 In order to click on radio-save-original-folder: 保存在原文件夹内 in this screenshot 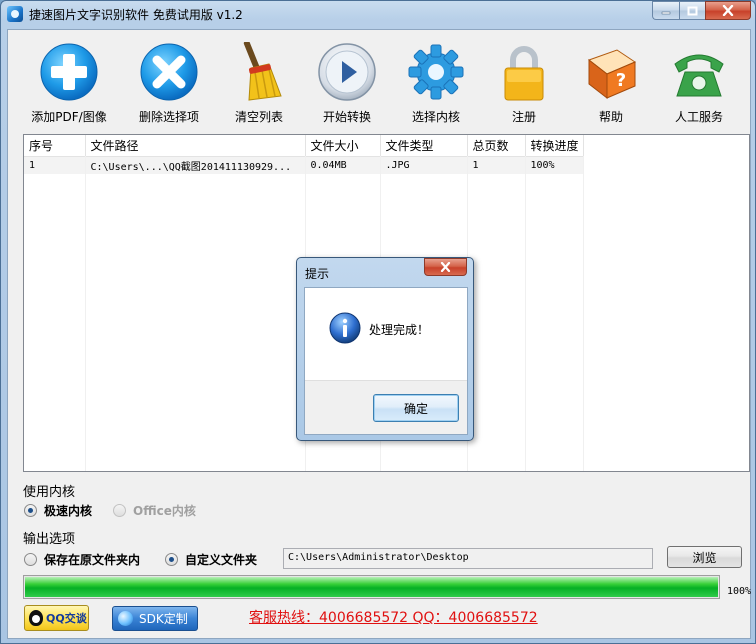, I will do `click(82, 559)`.